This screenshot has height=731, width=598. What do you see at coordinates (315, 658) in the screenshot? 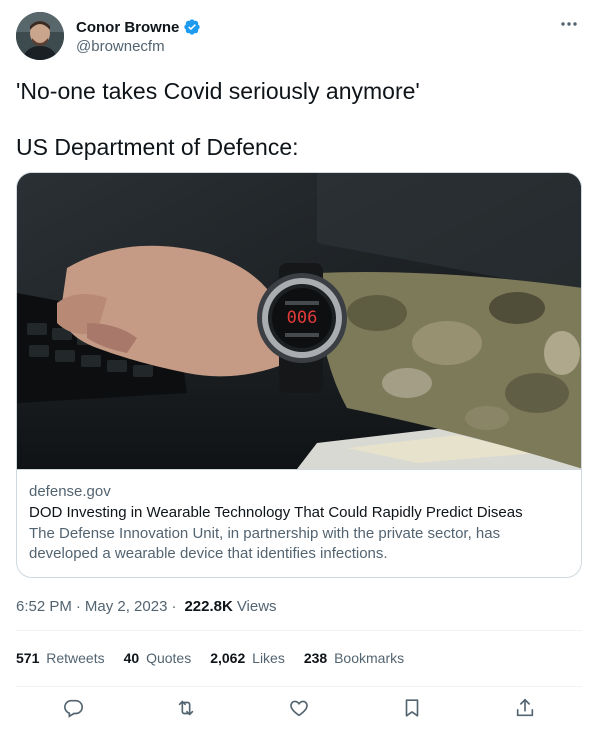
I see `stat-count: 238` at bounding box center [315, 658].